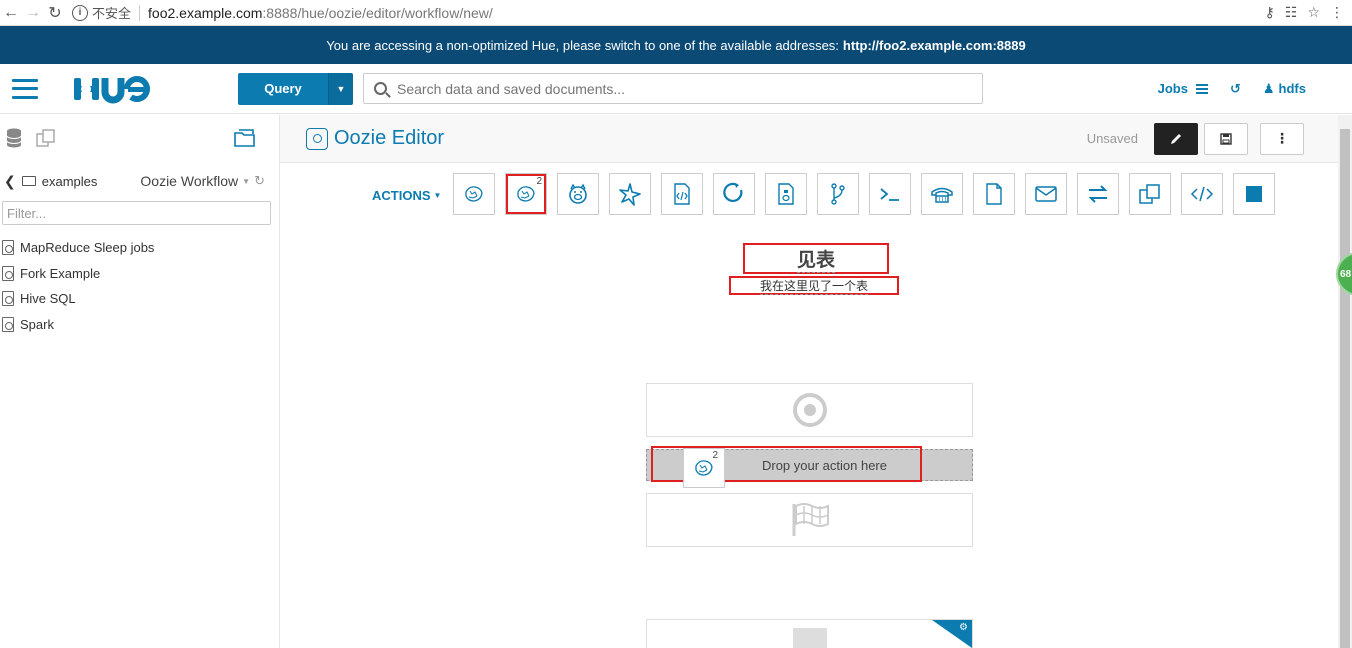  I want to click on doc-type-select: Oozie Workflow ▼ ↻, so click(202, 181).